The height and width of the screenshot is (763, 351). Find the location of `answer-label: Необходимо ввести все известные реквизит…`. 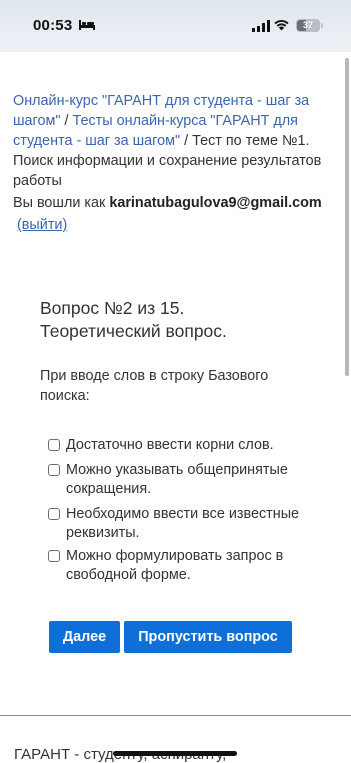

answer-label: Необходимо ввести все известные реквизит… is located at coordinates (183, 523).